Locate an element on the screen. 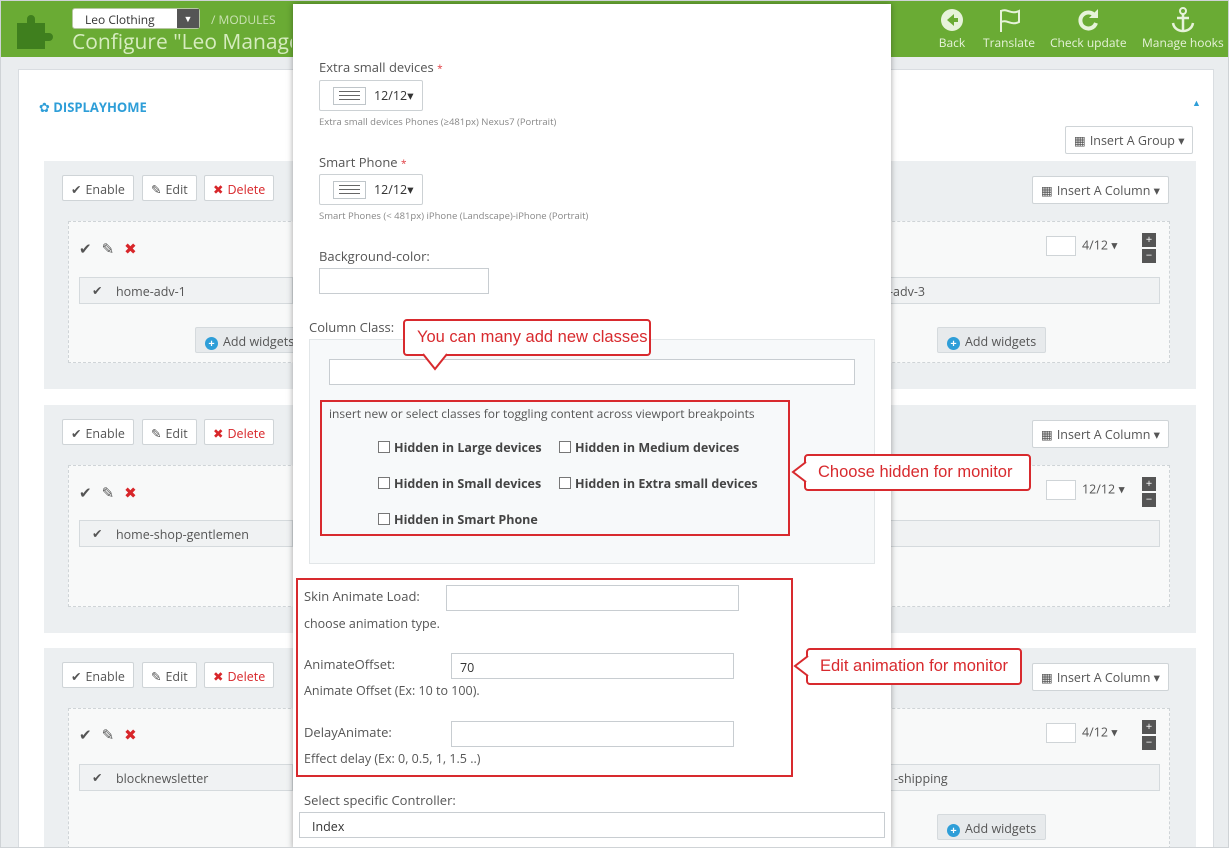  module-row: ✔ blocknewsletter is located at coordinates (186, 777).